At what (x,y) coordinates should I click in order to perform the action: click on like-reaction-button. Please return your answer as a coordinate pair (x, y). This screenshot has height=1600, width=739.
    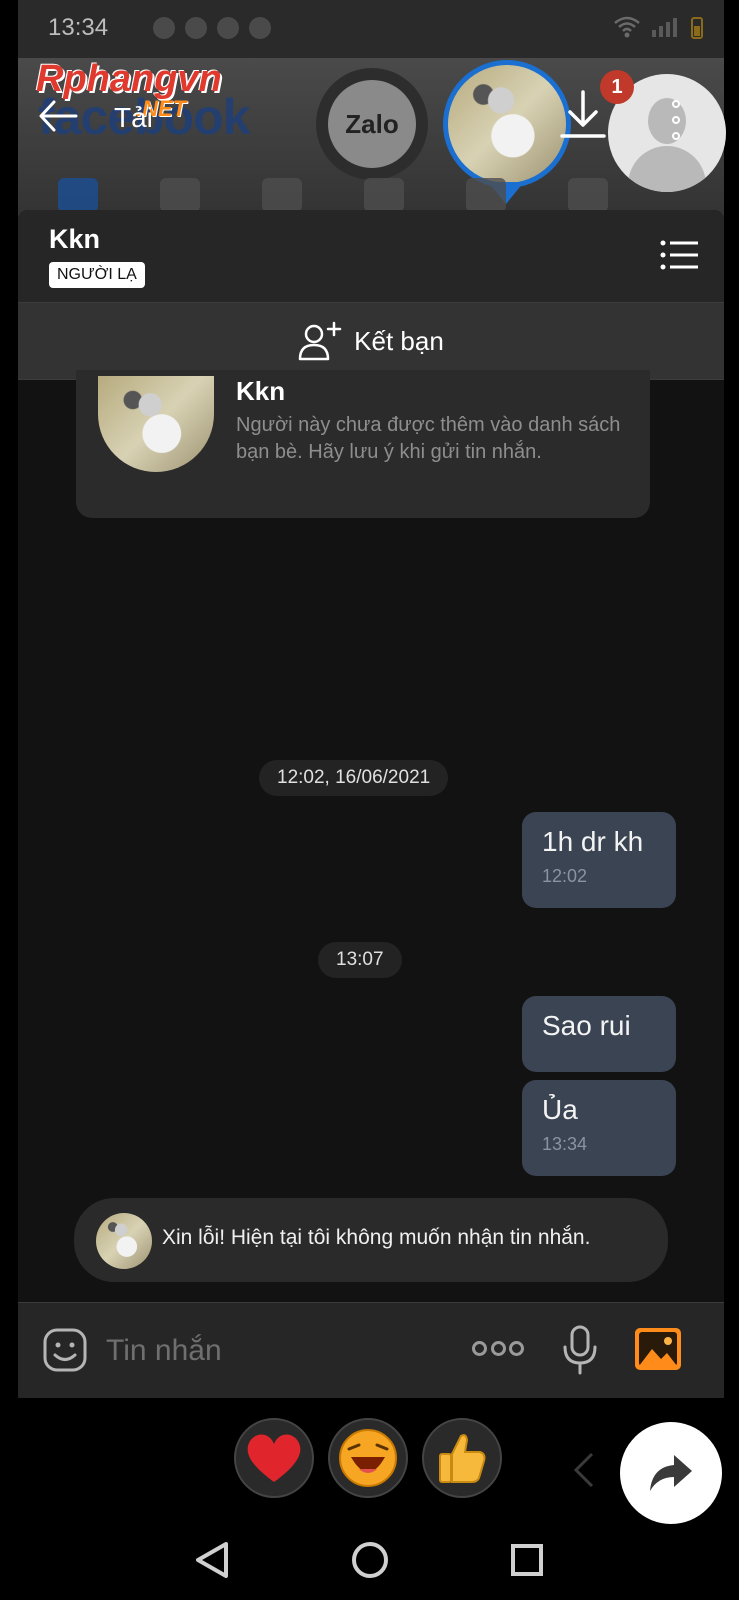
    Looking at the image, I should click on (462, 1458).